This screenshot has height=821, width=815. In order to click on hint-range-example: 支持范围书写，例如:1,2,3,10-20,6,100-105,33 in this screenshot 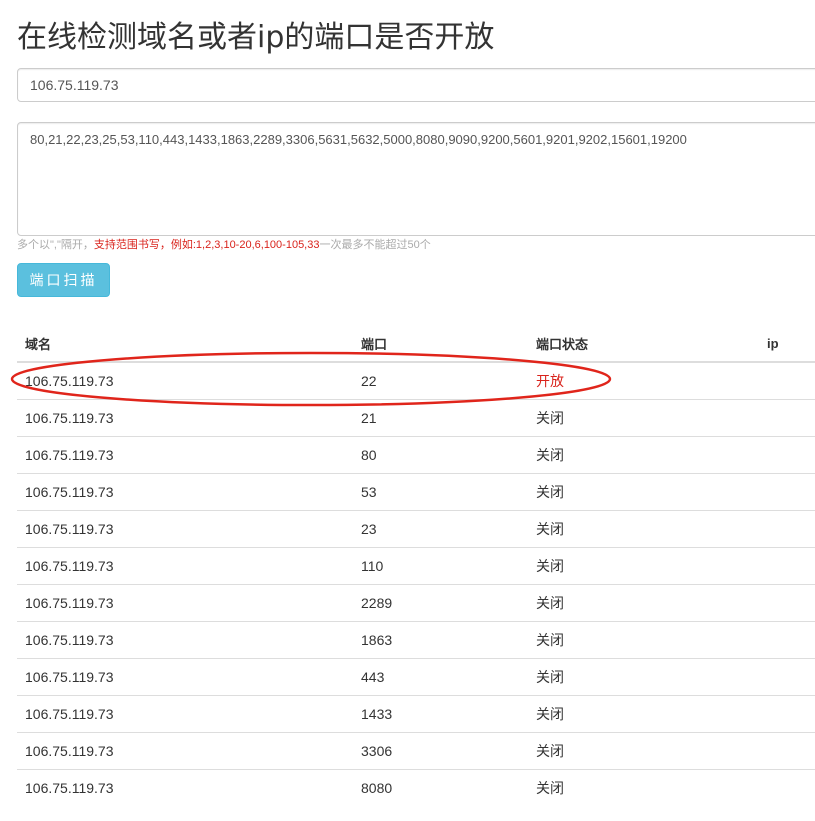, I will do `click(206, 245)`.